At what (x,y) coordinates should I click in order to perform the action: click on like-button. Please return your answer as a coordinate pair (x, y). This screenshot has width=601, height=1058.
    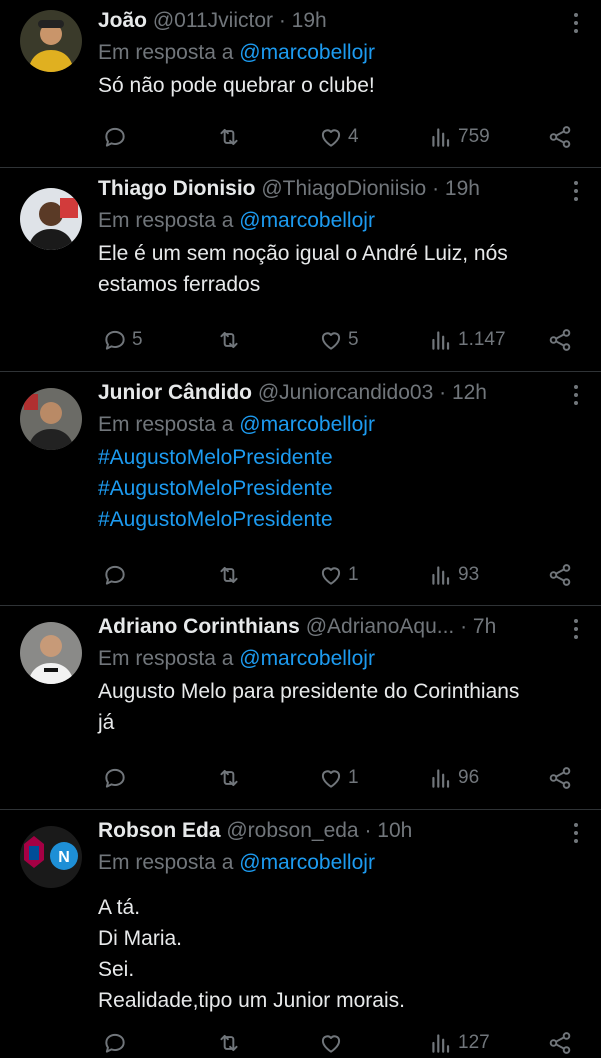
    Looking at the image, I should click on (333, 1043).